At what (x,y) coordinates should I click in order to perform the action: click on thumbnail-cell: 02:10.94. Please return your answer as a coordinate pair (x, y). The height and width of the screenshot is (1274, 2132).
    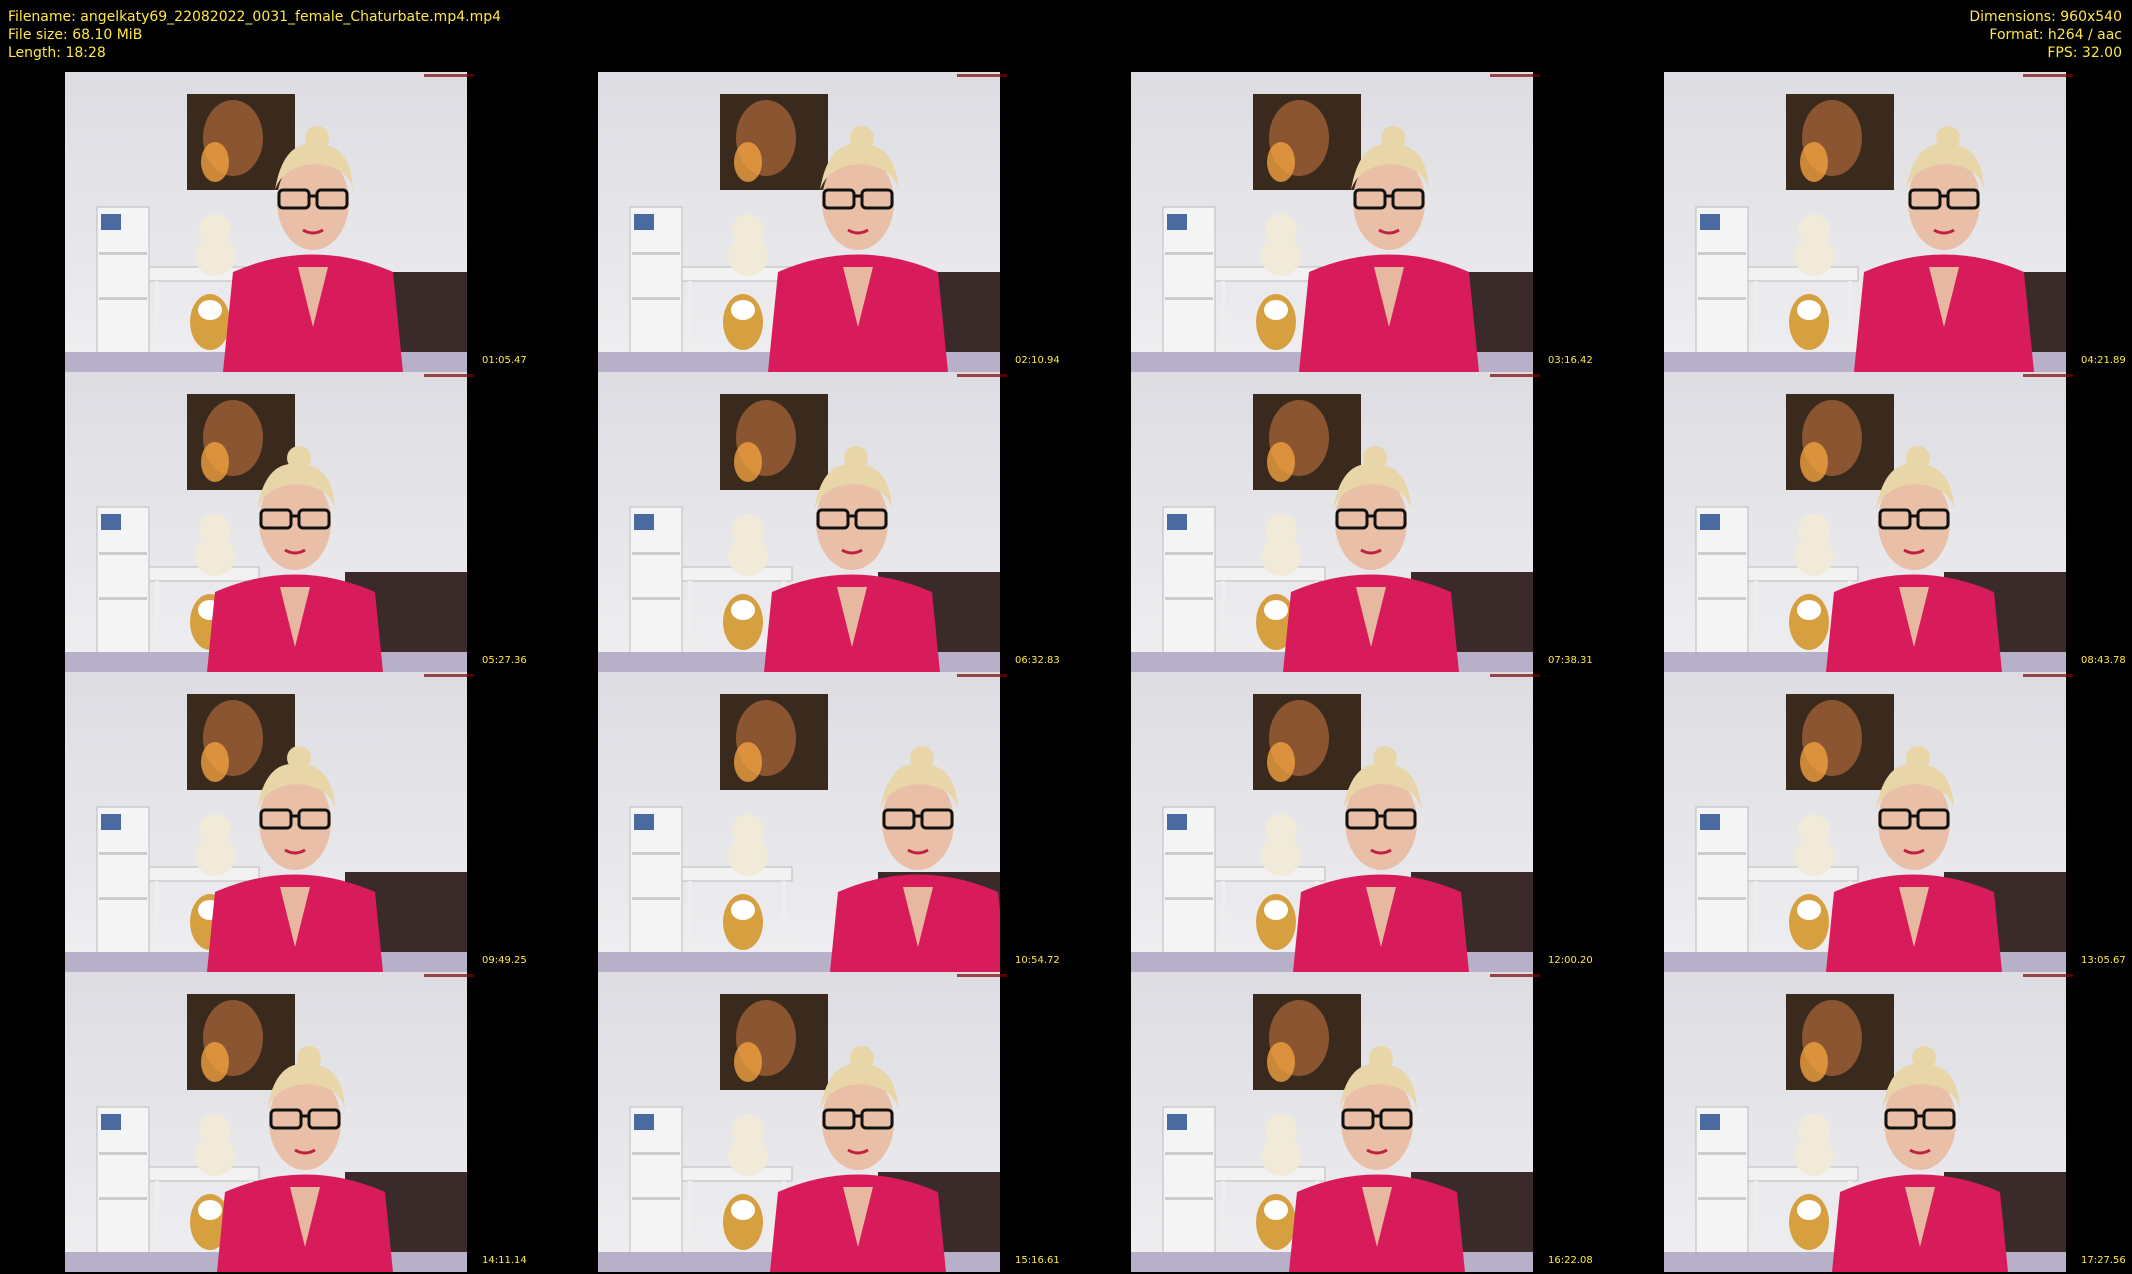
    Looking at the image, I should click on (799, 222).